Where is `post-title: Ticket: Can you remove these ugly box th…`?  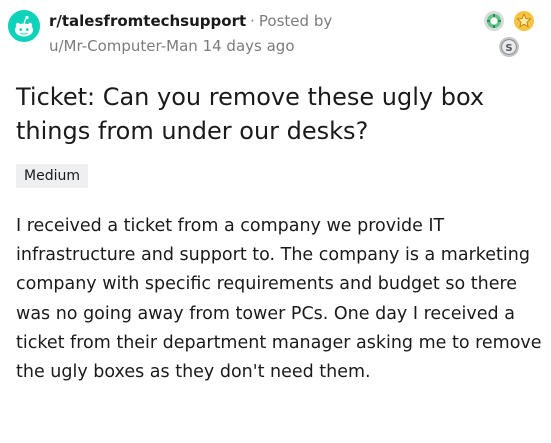
post-title: Ticket: Can you remove these ugly box th… is located at coordinates (281, 114).